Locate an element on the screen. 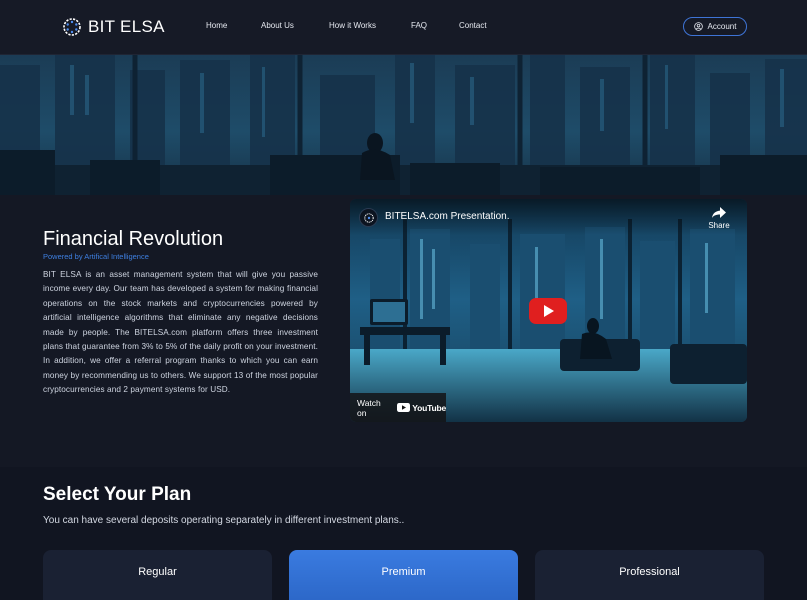 The height and width of the screenshot is (600, 807). plan-name: Professional is located at coordinates (649, 572).